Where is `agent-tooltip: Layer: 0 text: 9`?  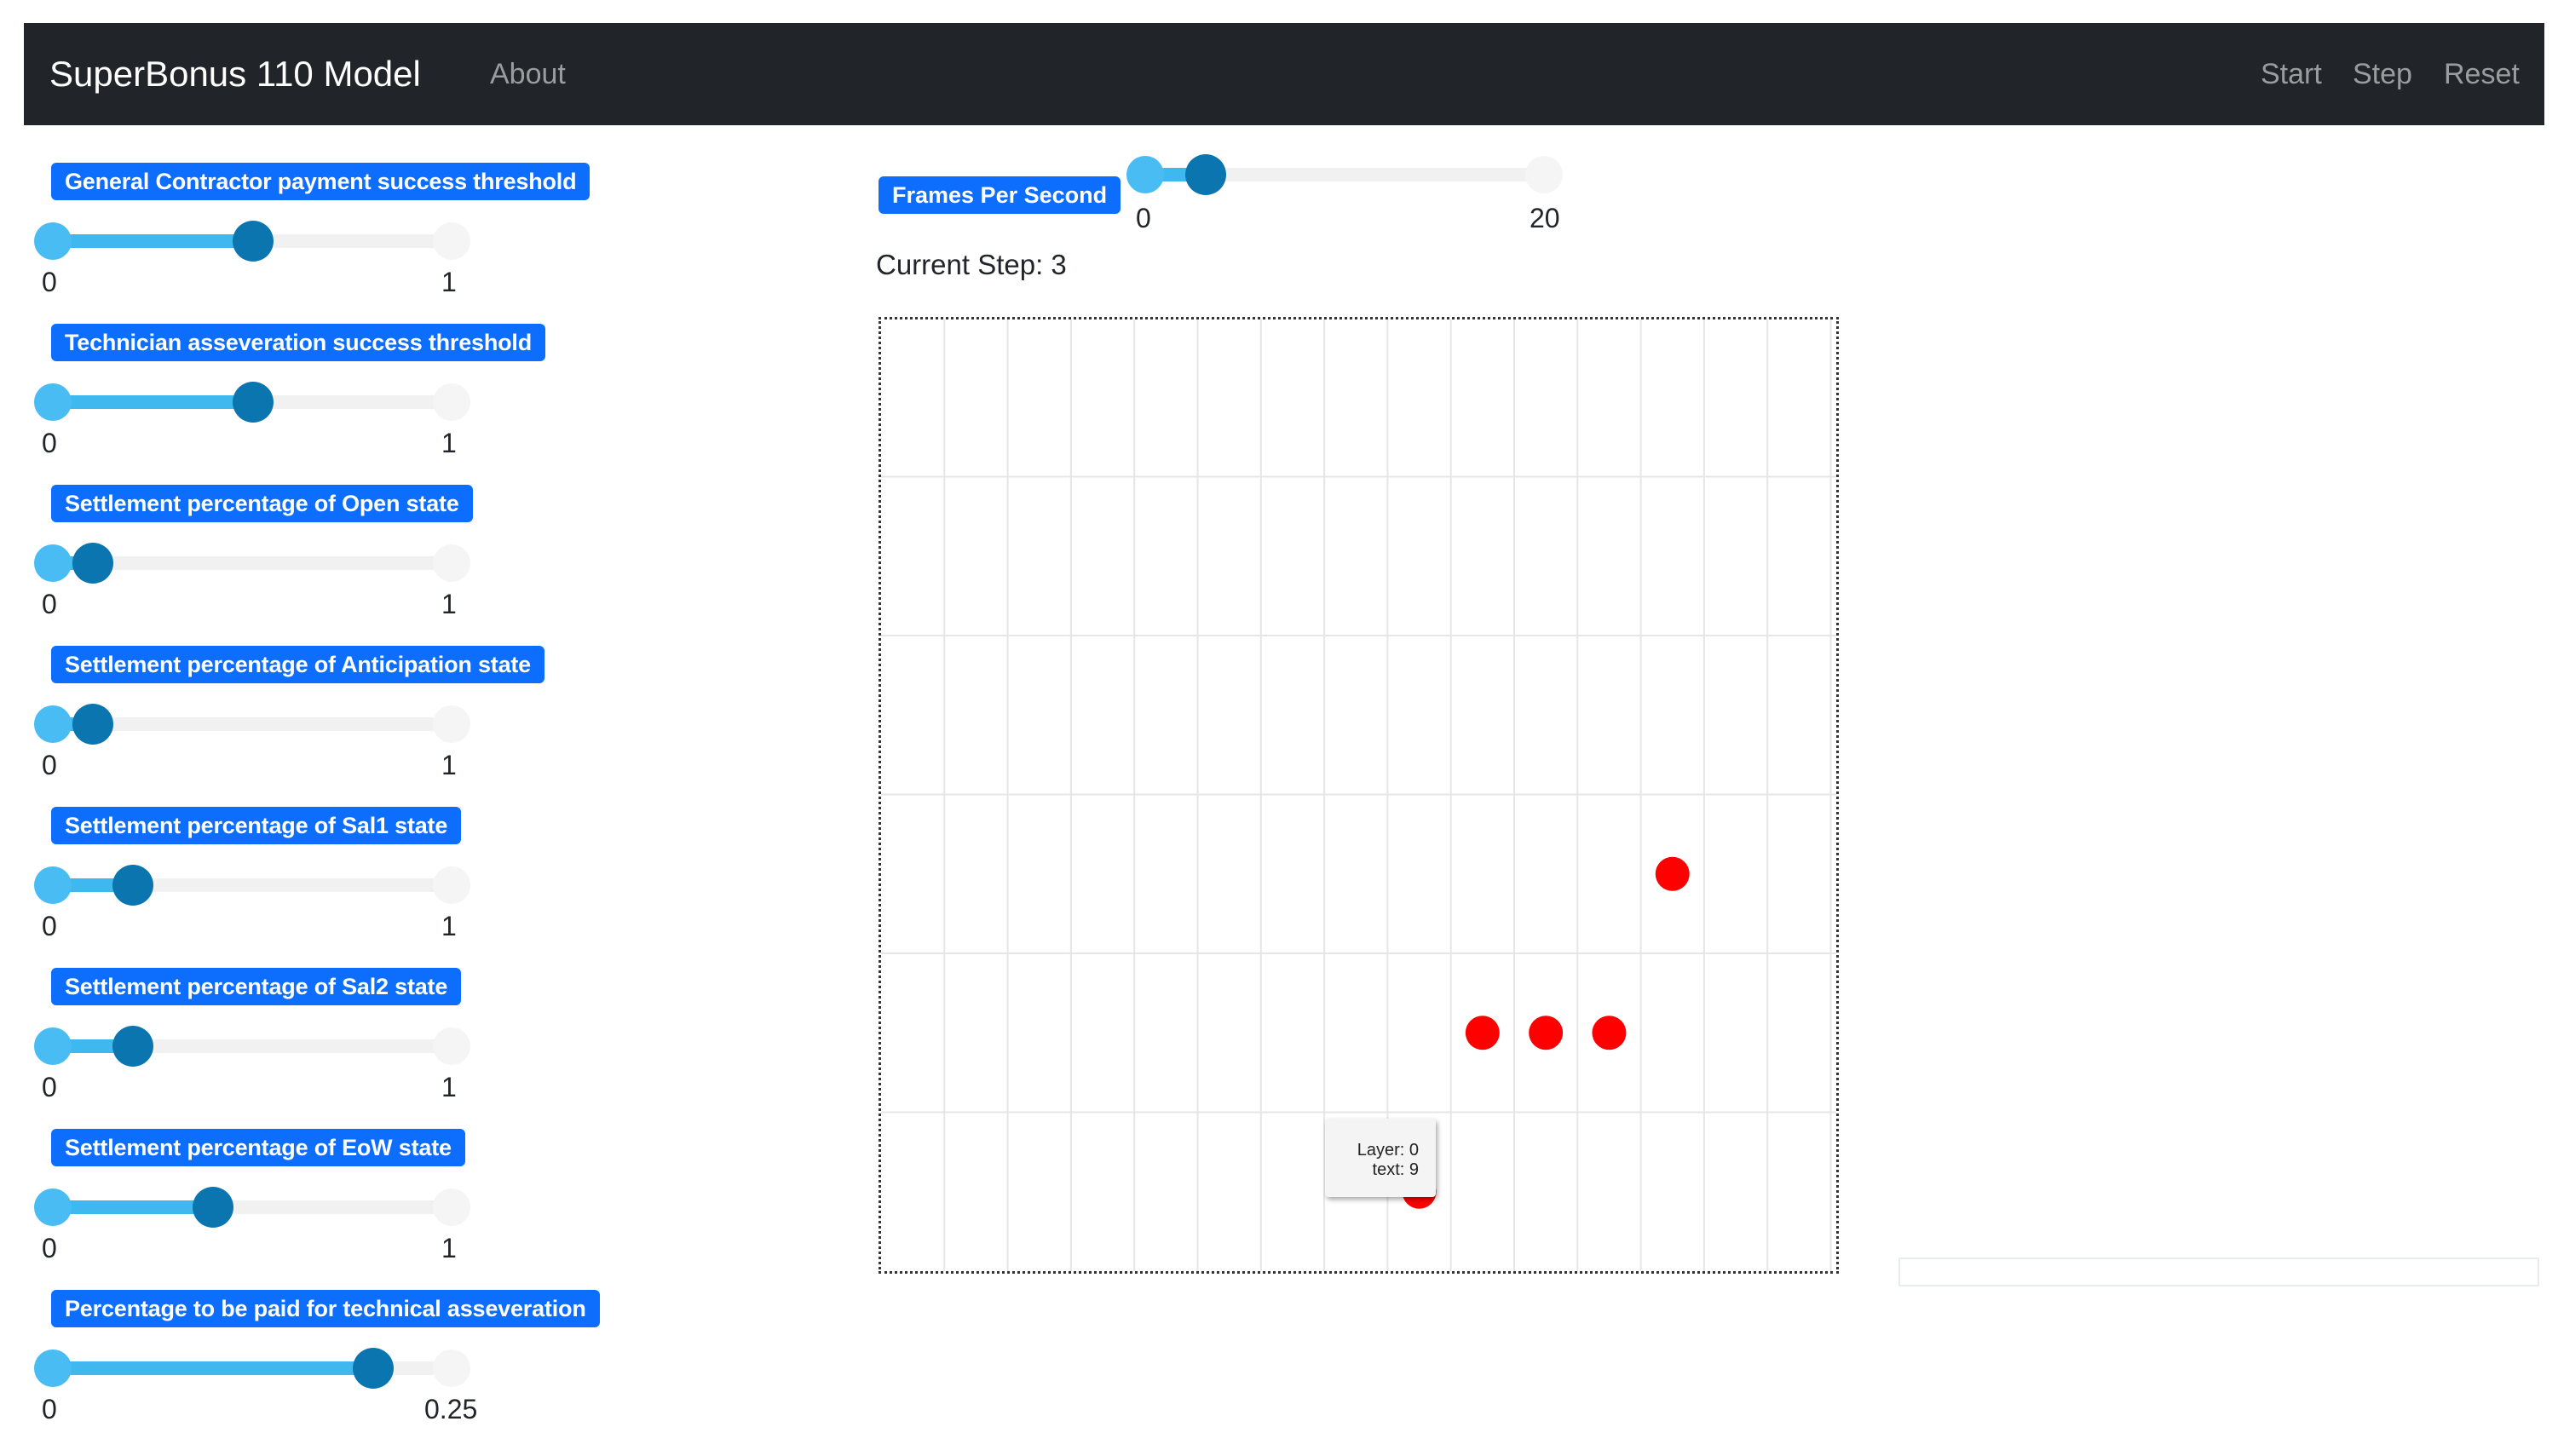
agent-tooltip: Layer: 0 text: 9 is located at coordinates (1380, 1158).